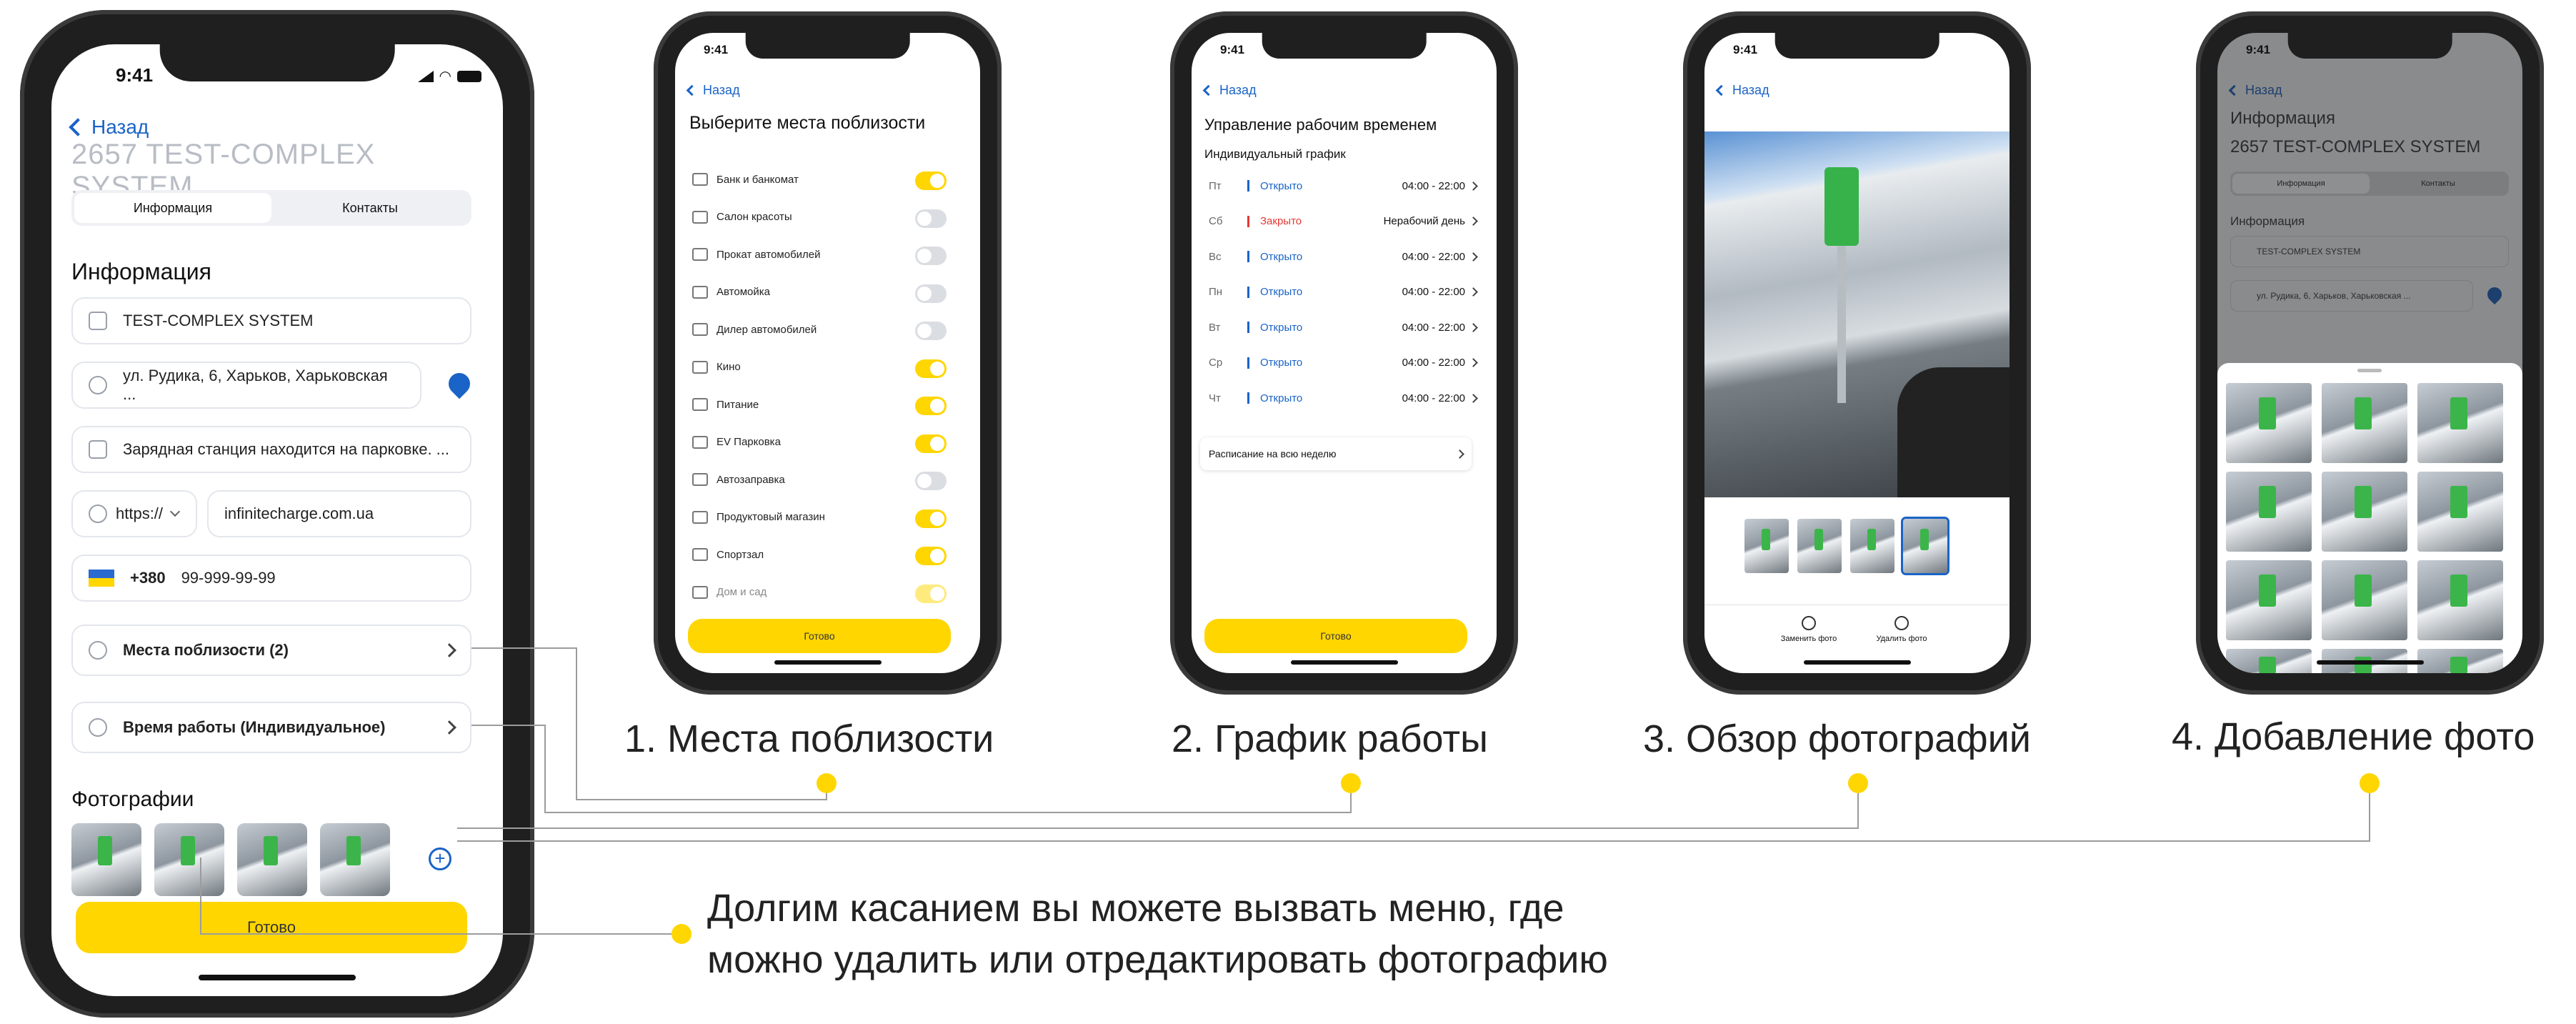 This screenshot has height=1024, width=2576. What do you see at coordinates (2267, 221) in the screenshot?
I see `section-title: Информация` at bounding box center [2267, 221].